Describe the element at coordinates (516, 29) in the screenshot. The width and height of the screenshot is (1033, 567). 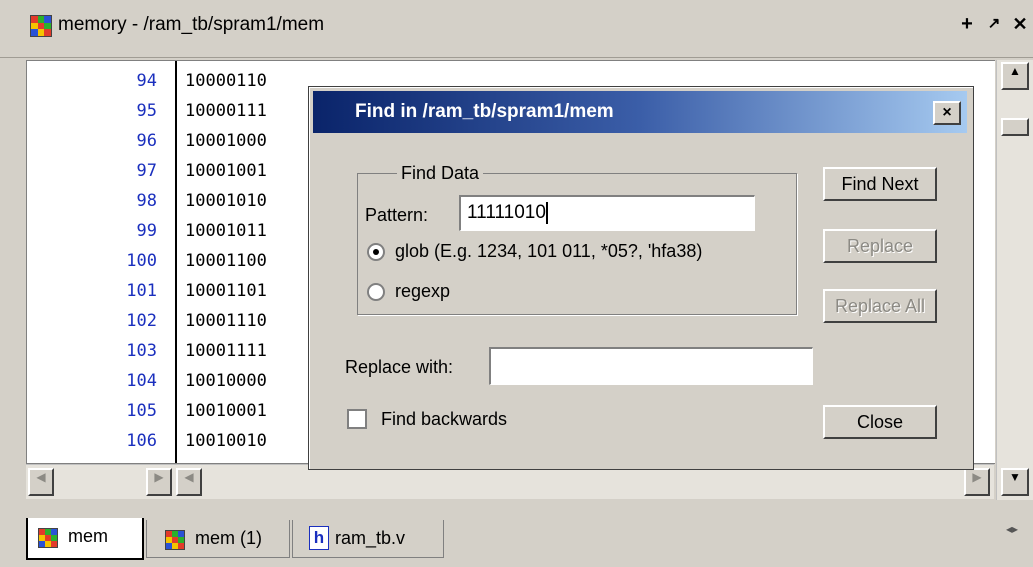
I see `memory-window-titlebar: memory - /ram_tb/spram1/mem + ↗ ✕` at that location.